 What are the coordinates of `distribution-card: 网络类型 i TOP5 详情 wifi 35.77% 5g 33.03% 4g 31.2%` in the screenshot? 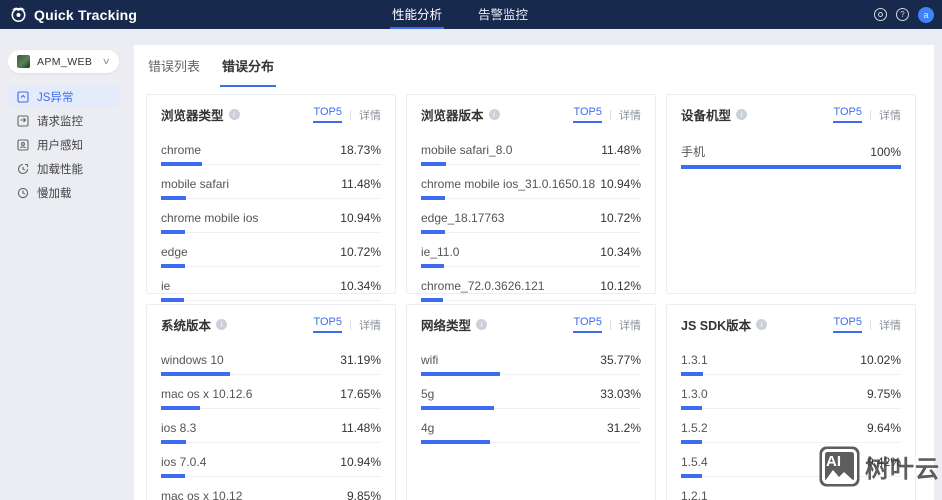 It's located at (531, 402).